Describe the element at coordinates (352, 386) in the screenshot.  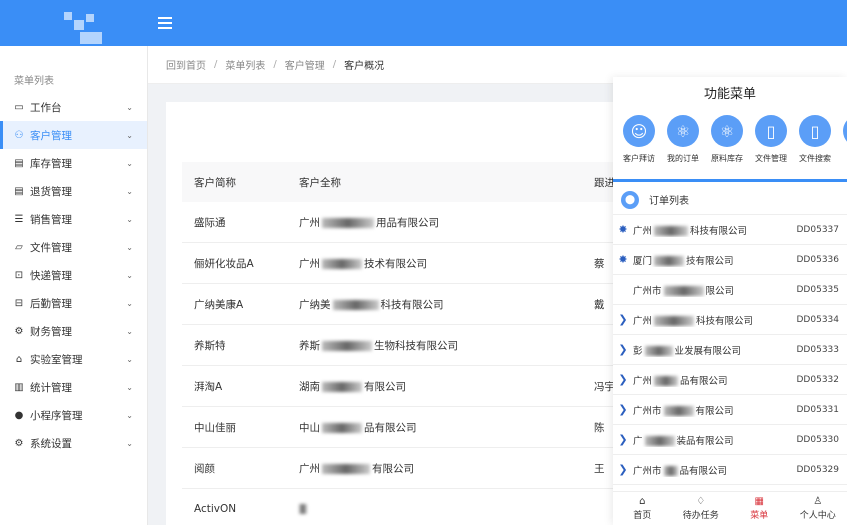
I see `cell-full-name: 湖南 有限公司` at that location.